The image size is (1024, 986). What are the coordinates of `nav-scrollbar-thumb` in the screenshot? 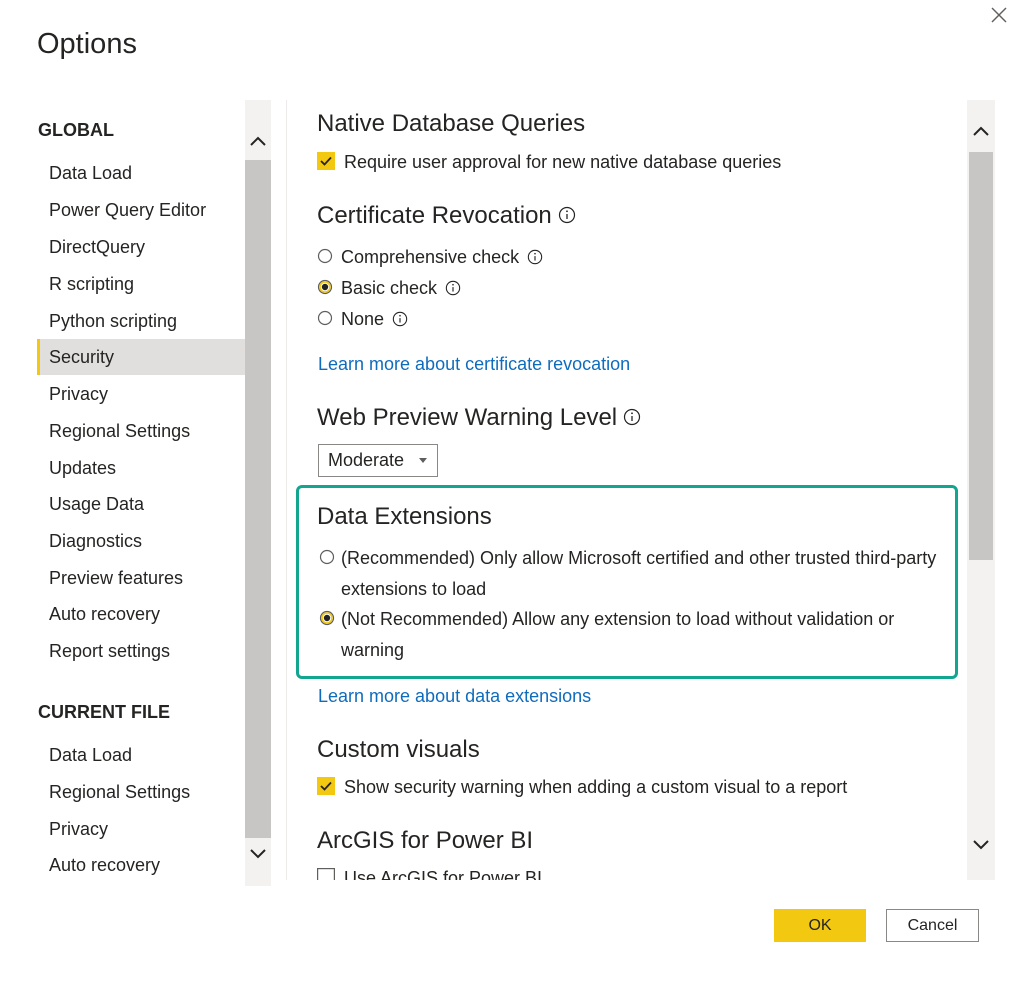 It's located at (258, 499).